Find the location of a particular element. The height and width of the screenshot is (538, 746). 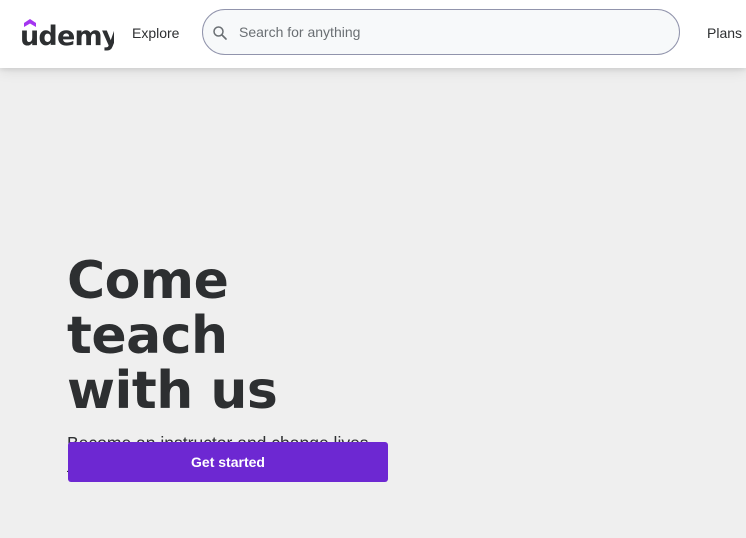

udemy-logo-text: udemy is located at coordinates (67, 36).